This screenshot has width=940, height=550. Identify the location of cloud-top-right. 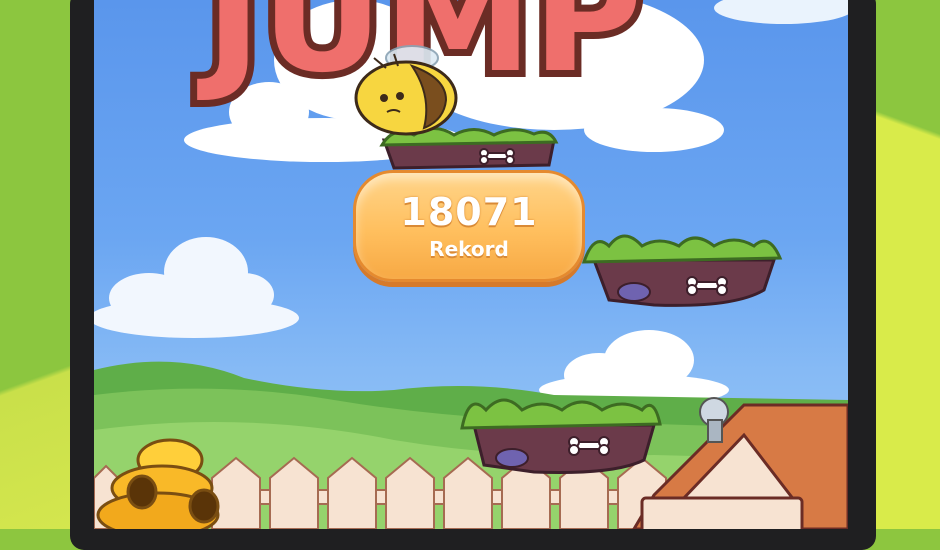
(781, 12).